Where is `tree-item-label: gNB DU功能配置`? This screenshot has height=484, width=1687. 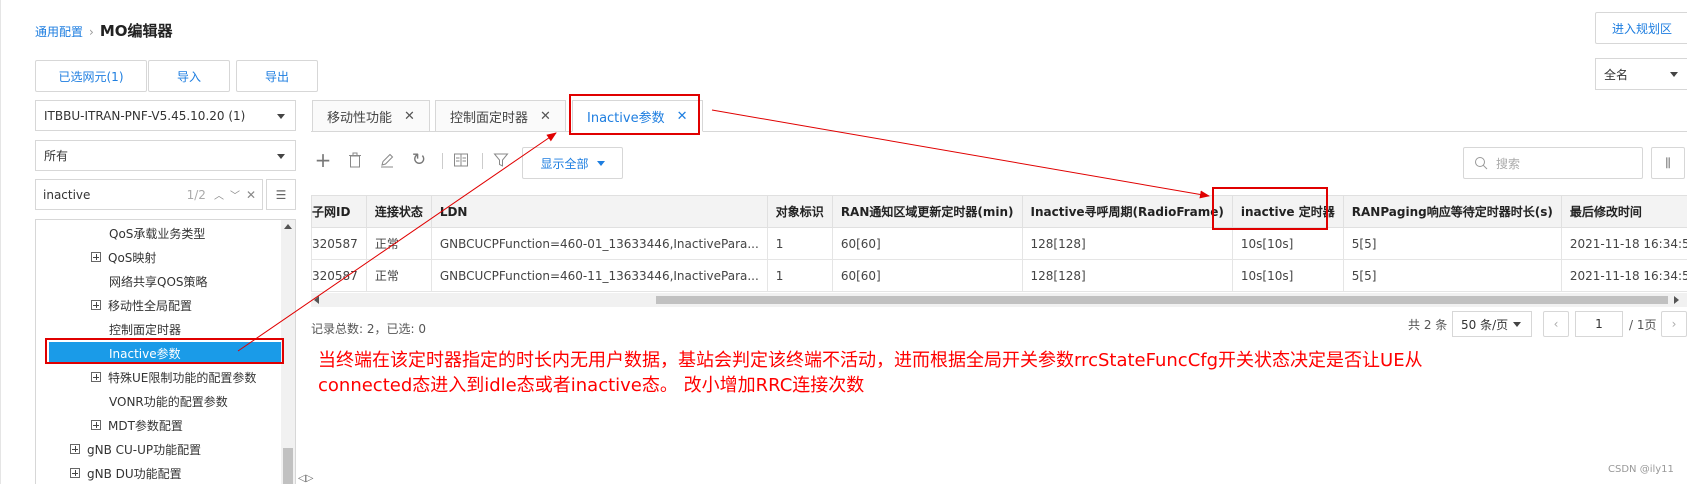 tree-item-label: gNB DU功能配置 is located at coordinates (134, 473).